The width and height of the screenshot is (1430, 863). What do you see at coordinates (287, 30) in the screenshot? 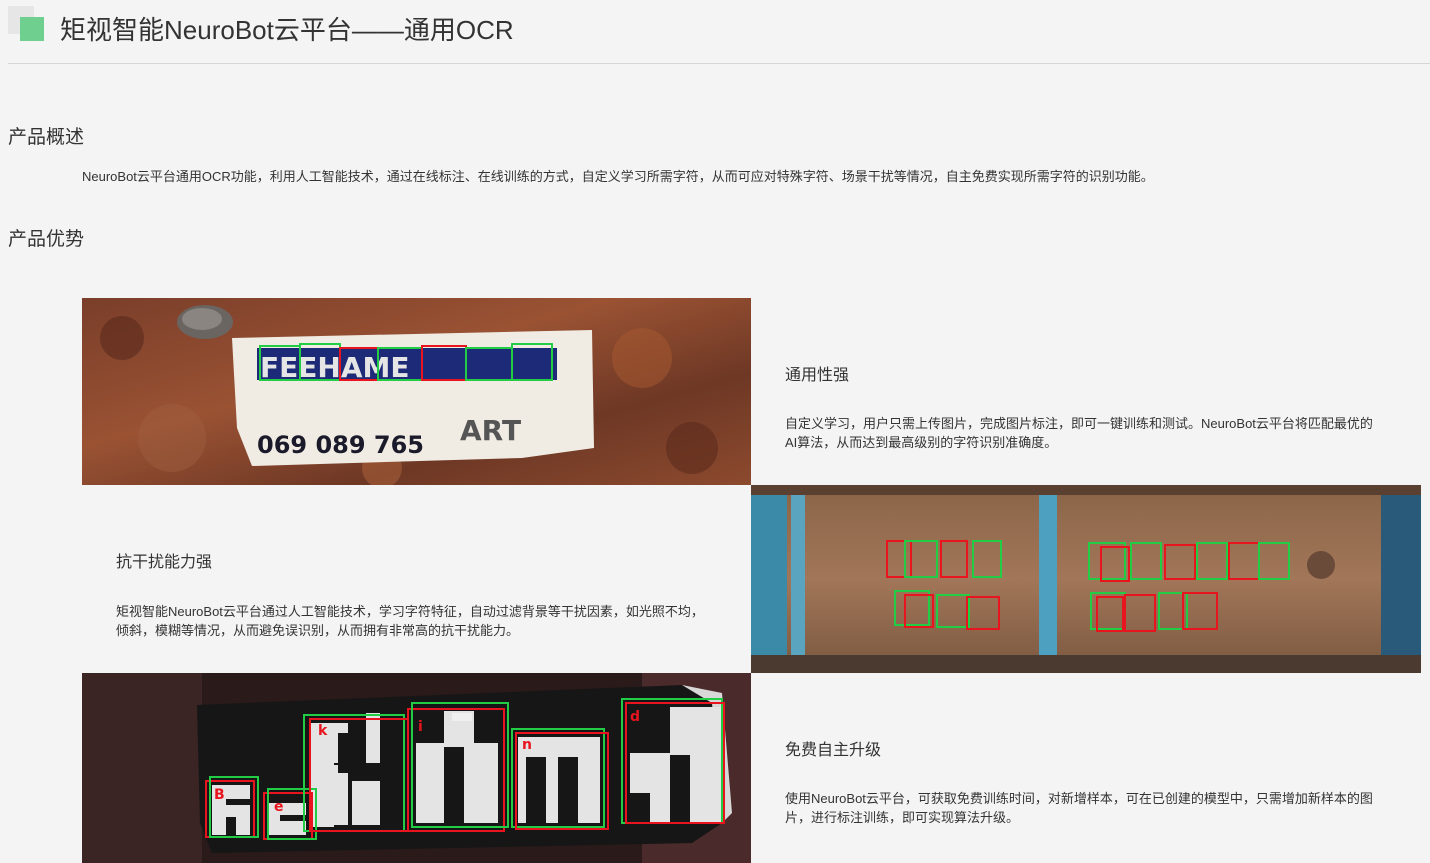
I see `page-title: 矩视智能NeuroBot云平台——通用OCR` at bounding box center [287, 30].